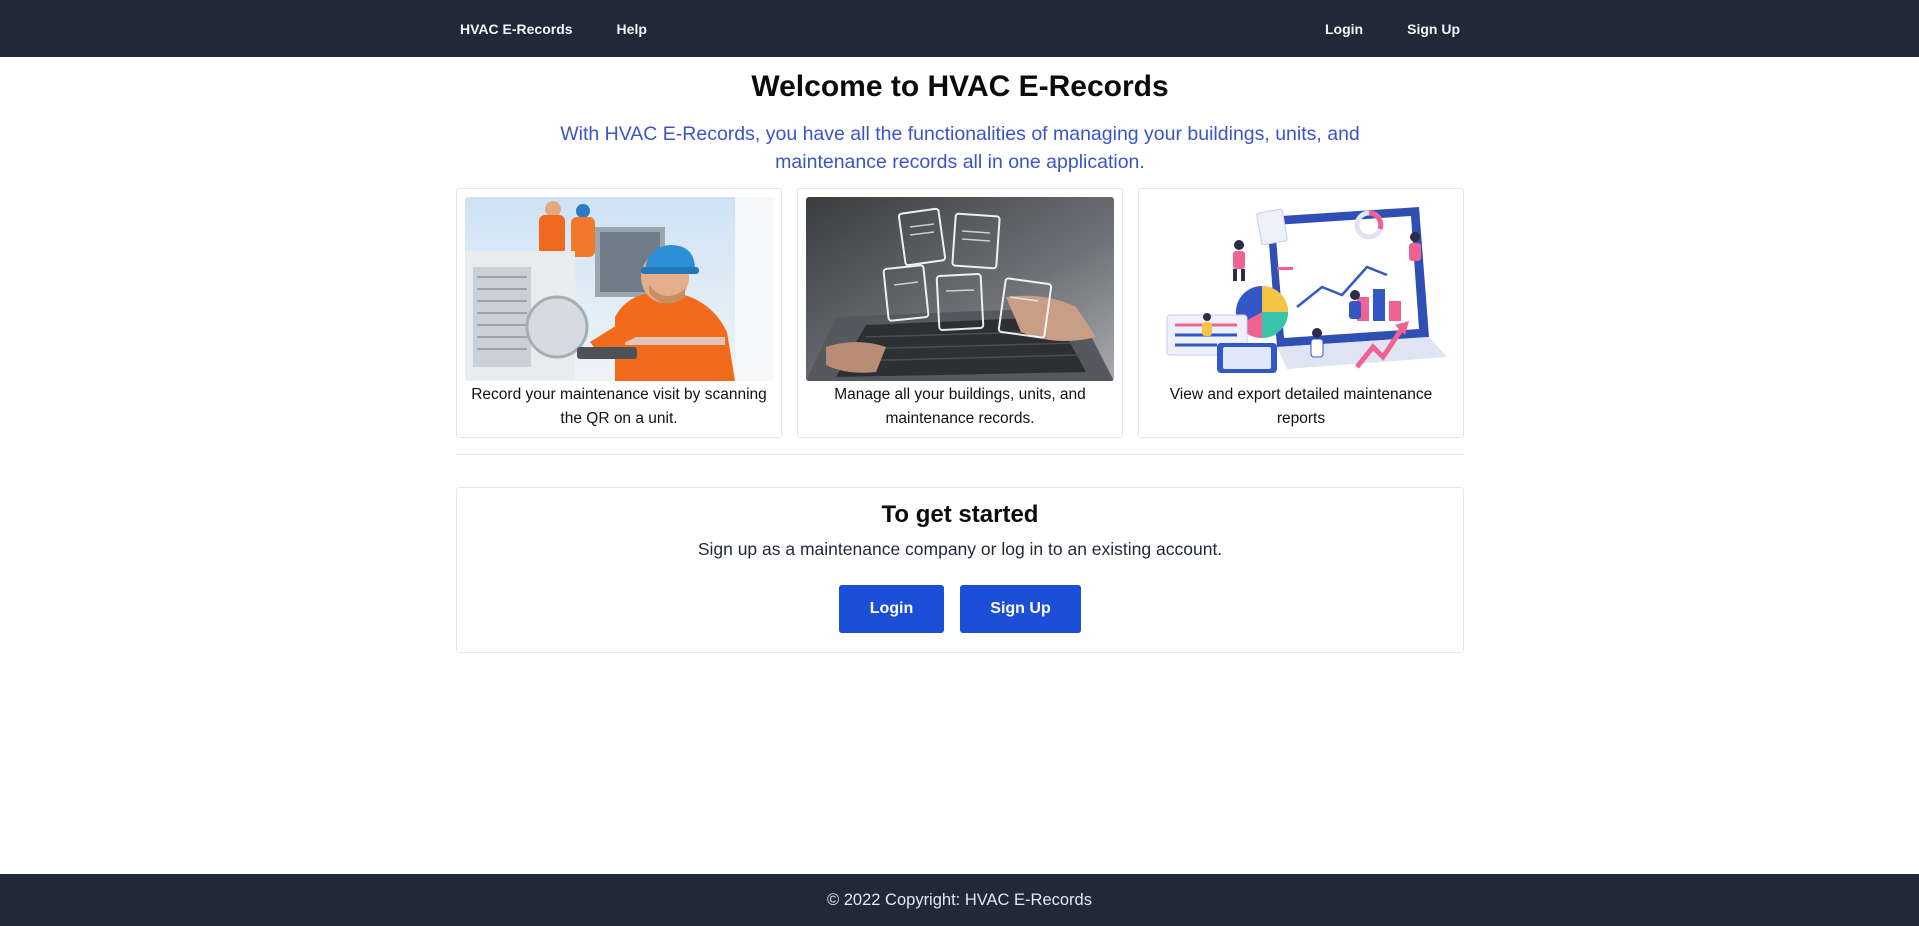 This screenshot has height=926, width=1919. I want to click on navbar-right: Login Sign Up, so click(1374, 29).